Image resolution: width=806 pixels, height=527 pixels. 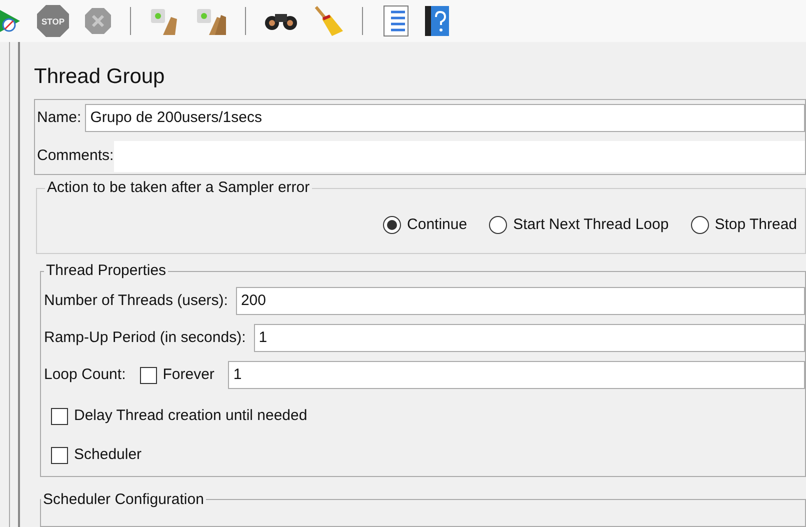 What do you see at coordinates (396, 21) in the screenshot?
I see `list-icon` at bounding box center [396, 21].